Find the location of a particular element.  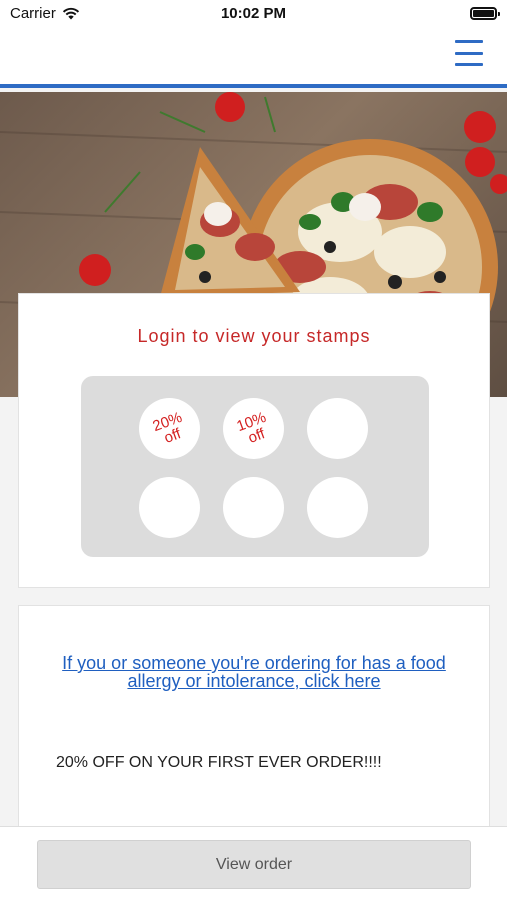

battery-icon is located at coordinates (485, 13).